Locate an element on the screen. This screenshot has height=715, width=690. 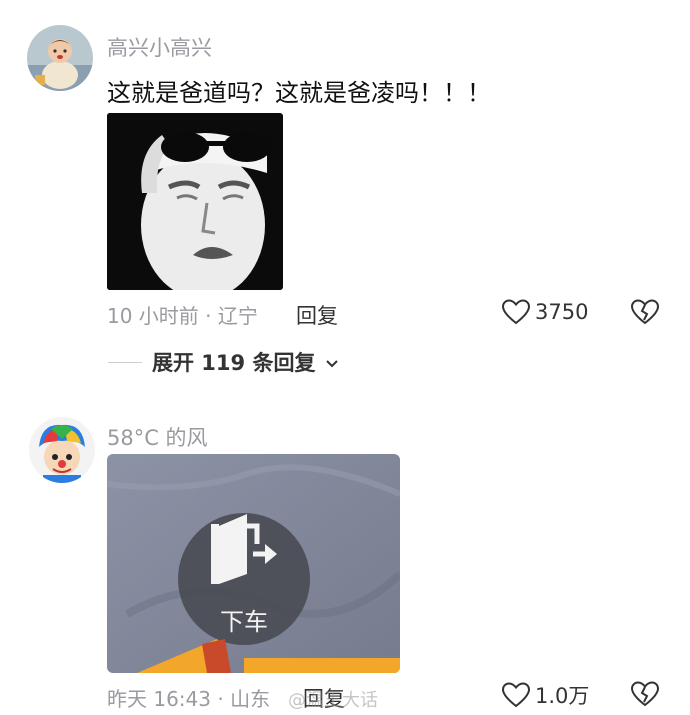
watermark: @温王大话 is located at coordinates (333, 700).